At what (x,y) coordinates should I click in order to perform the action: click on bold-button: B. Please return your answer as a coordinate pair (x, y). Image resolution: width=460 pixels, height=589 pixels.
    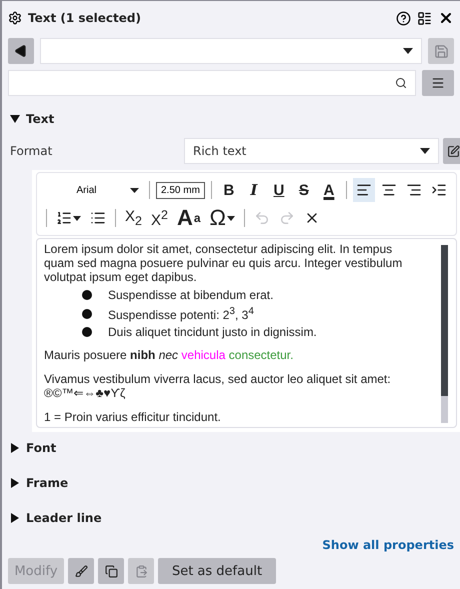
    Looking at the image, I should click on (229, 190).